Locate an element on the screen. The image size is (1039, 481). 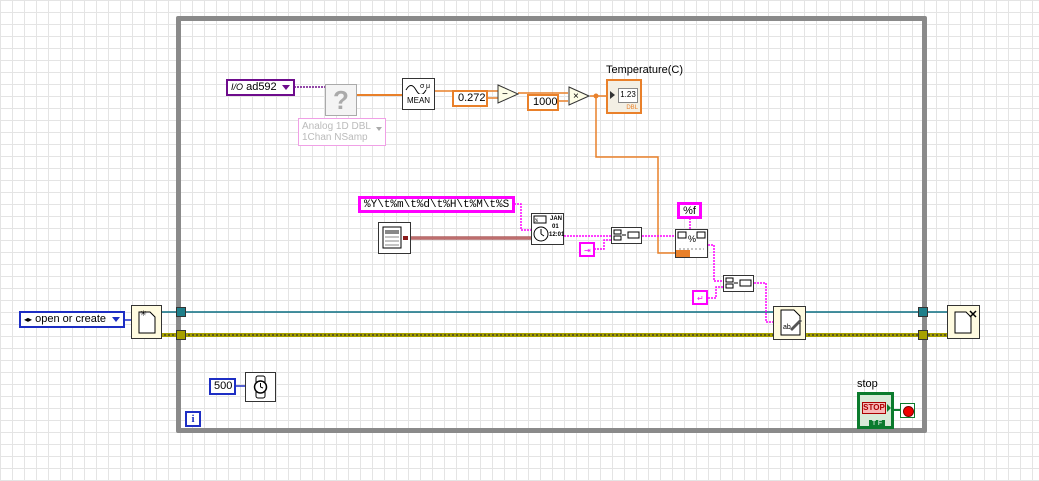
svg-text: σ is located at coordinates (422, 86).